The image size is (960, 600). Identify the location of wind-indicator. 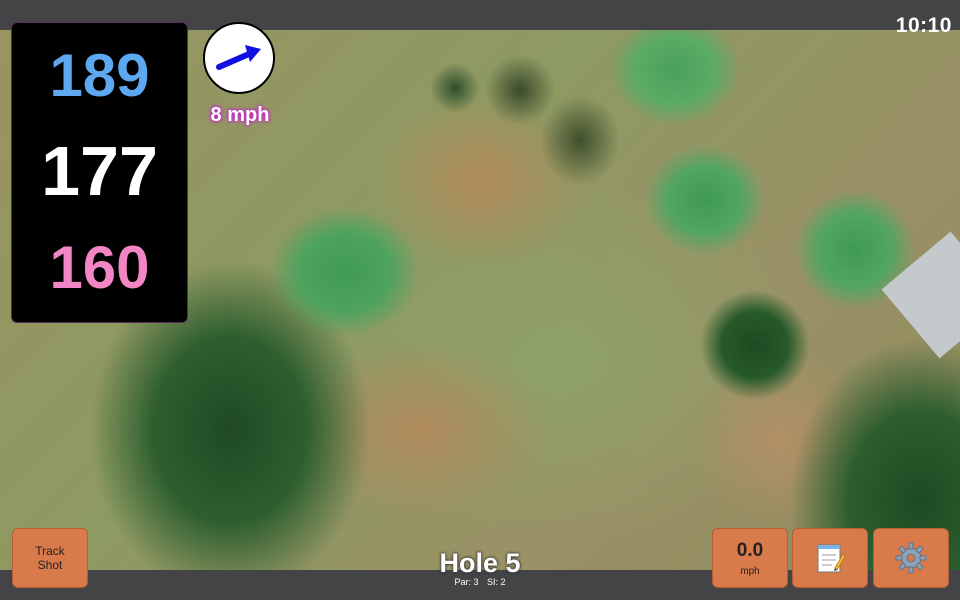
(239, 58).